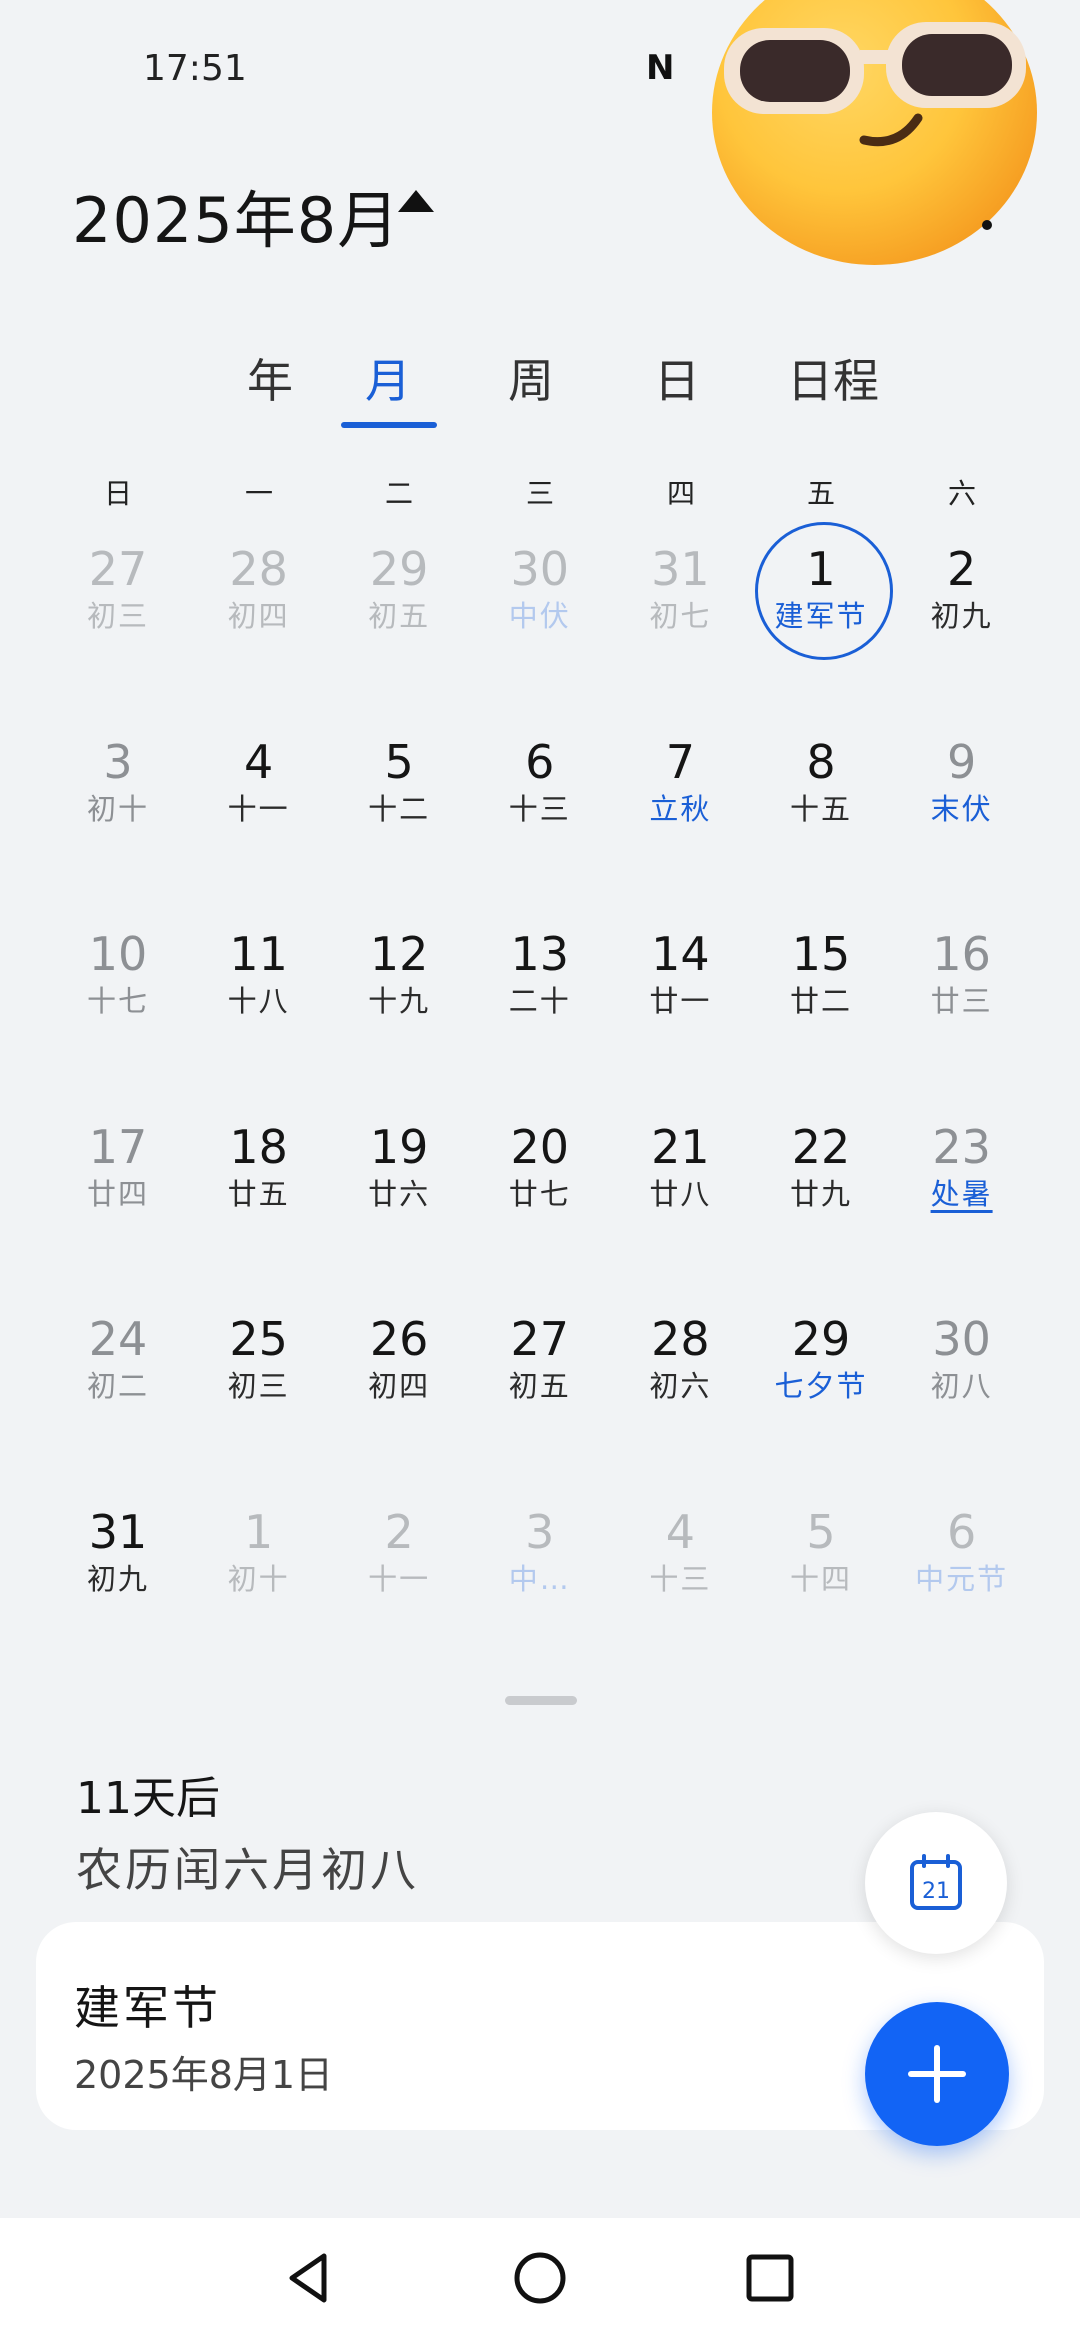 This screenshot has width=1080, height=2339. What do you see at coordinates (540, 1000) in the screenshot?
I see `calendar-day-cell: 13 二十` at bounding box center [540, 1000].